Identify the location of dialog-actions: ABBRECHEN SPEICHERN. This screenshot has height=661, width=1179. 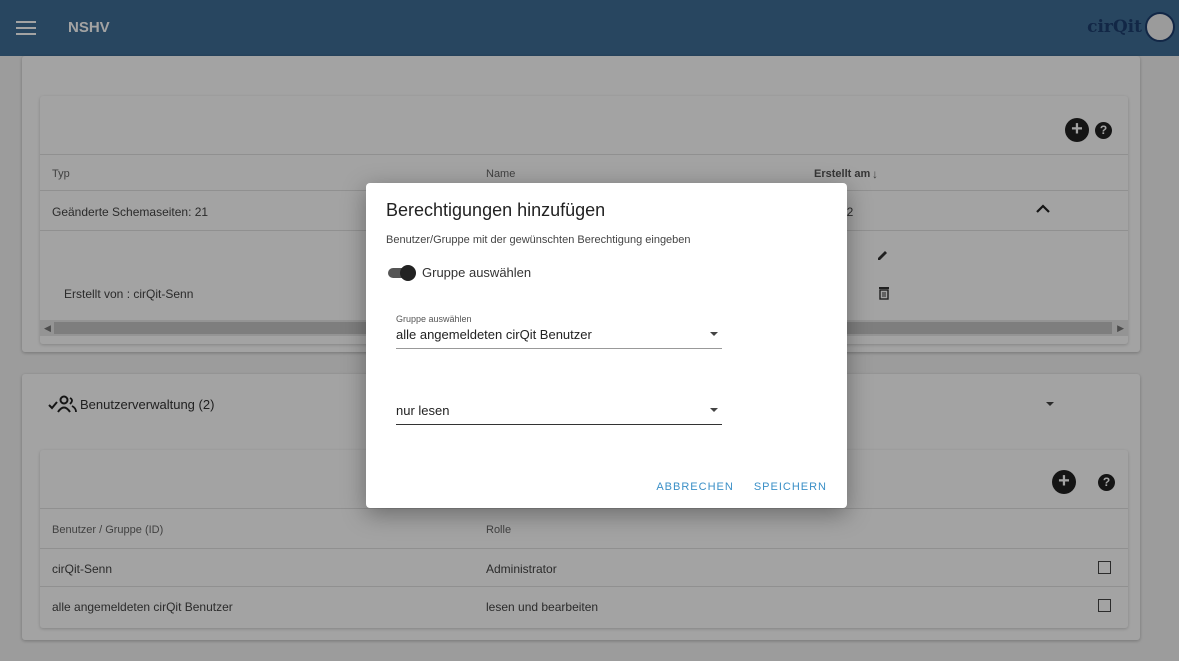
(741, 487).